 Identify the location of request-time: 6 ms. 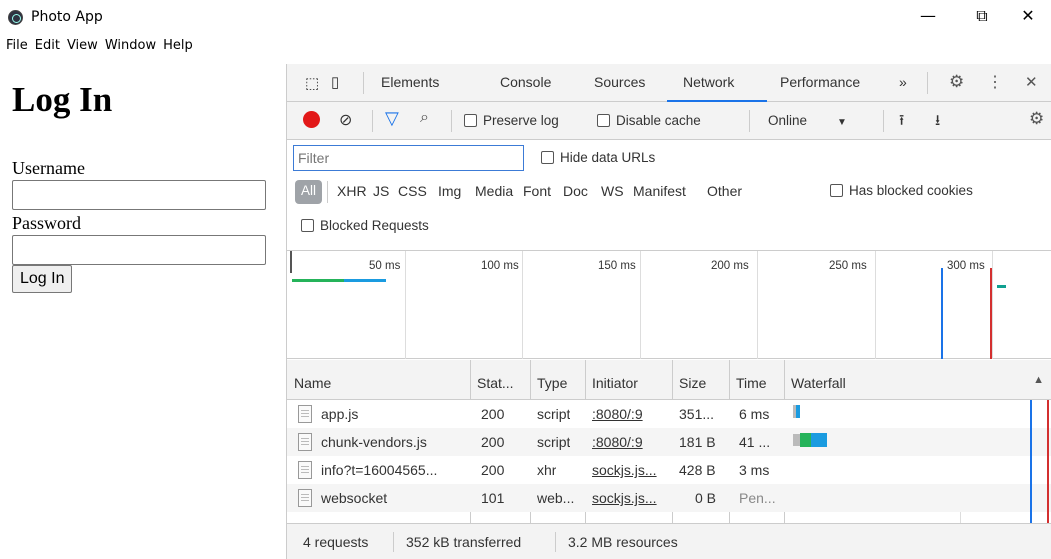
(754, 414).